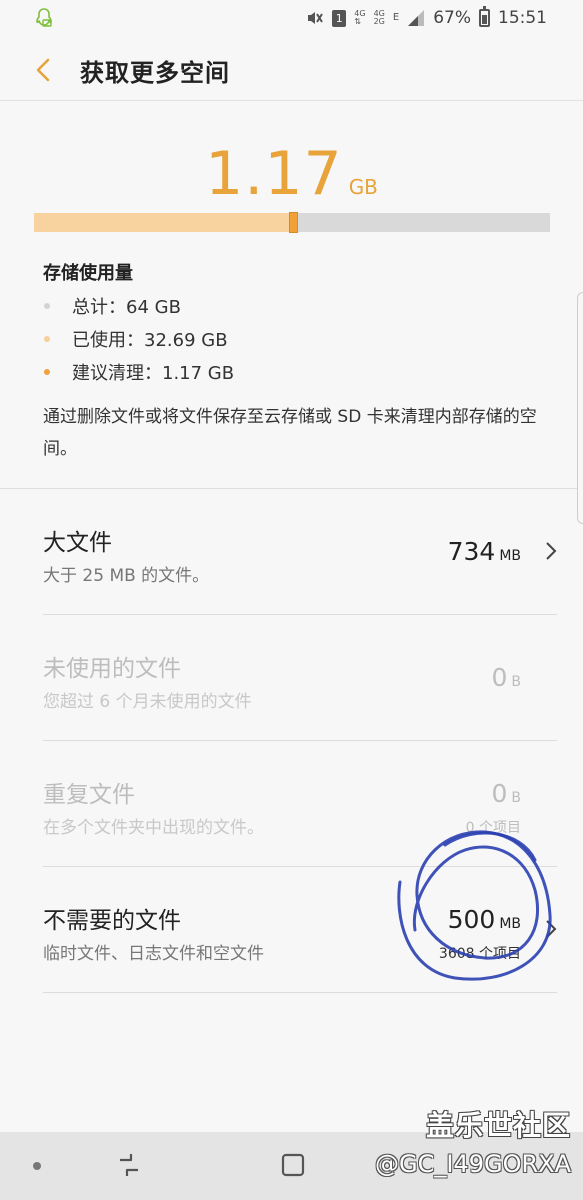 This screenshot has height=1200, width=583. I want to click on recent-apps-icon, so click(129, 1165).